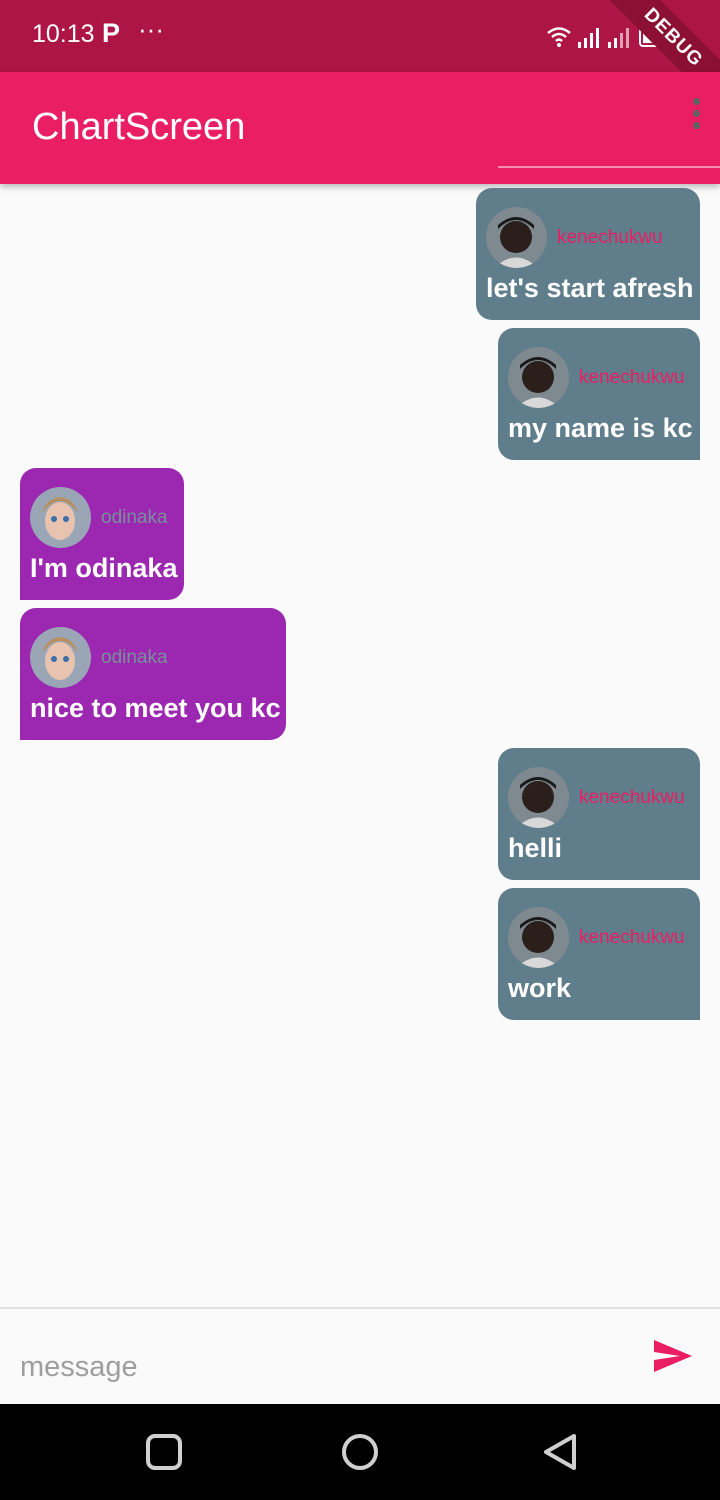 This screenshot has width=720, height=1500. What do you see at coordinates (139, 127) in the screenshot?
I see `page-title: ChartScreen` at bounding box center [139, 127].